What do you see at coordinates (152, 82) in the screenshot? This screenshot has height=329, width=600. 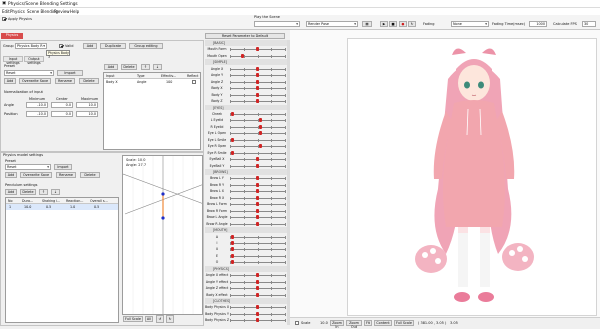 I see `table-row: Body X Angle 100` at bounding box center [152, 82].